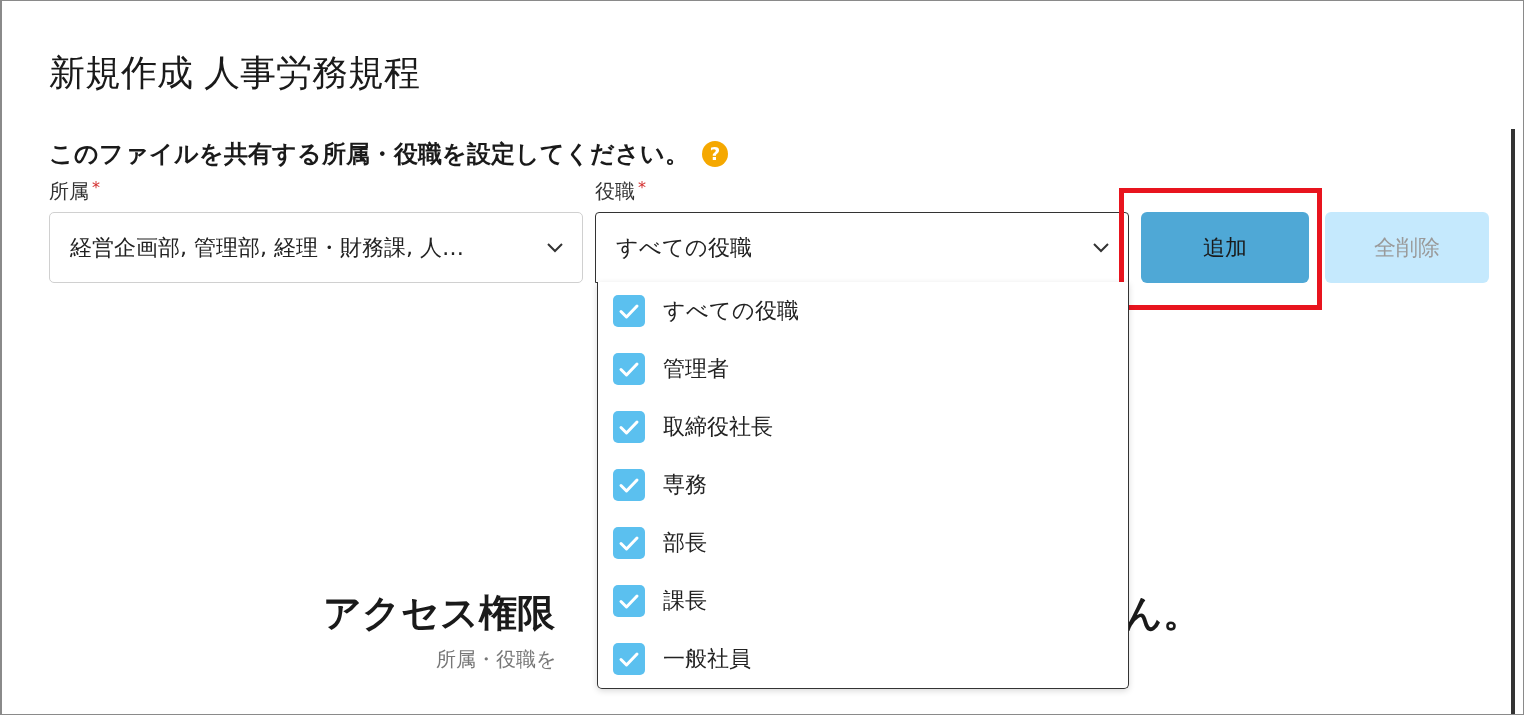  Describe the element at coordinates (496, 659) in the screenshot. I see `empty-state-hint: 所属・役職を` at that location.